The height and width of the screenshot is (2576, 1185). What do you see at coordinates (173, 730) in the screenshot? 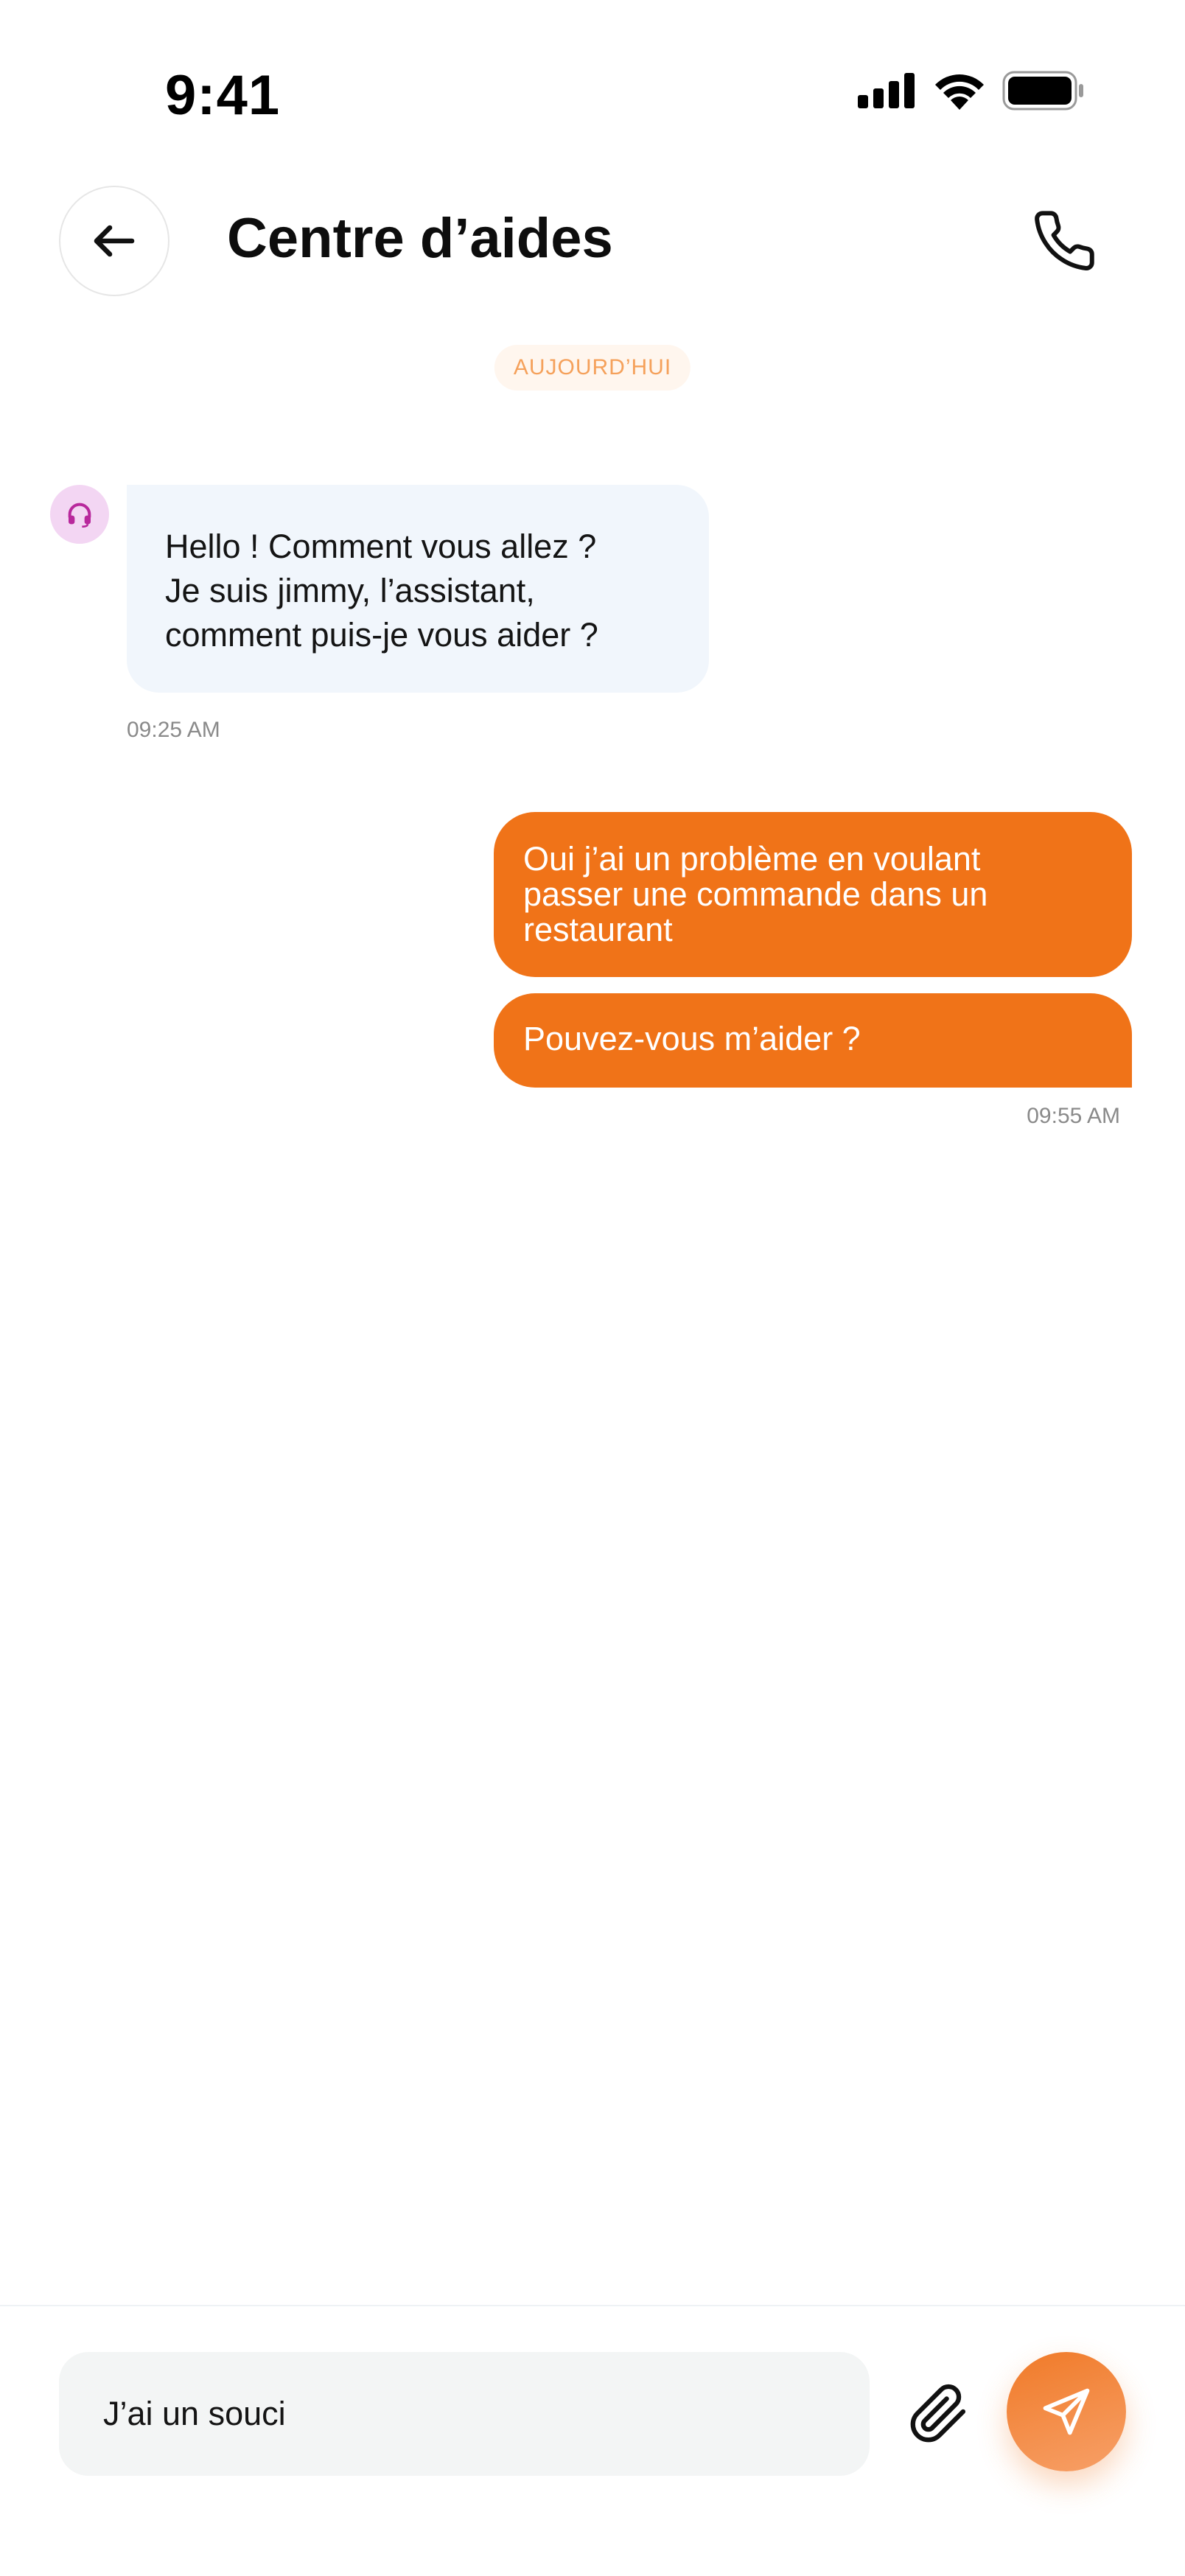
I see `incoming-timestamp: 09:25 AM` at bounding box center [173, 730].